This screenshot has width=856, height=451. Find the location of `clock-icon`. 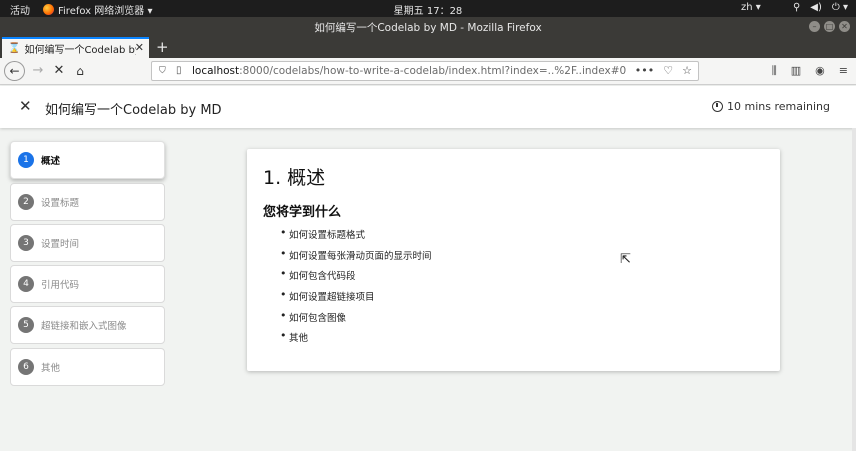

clock-icon is located at coordinates (717, 106).